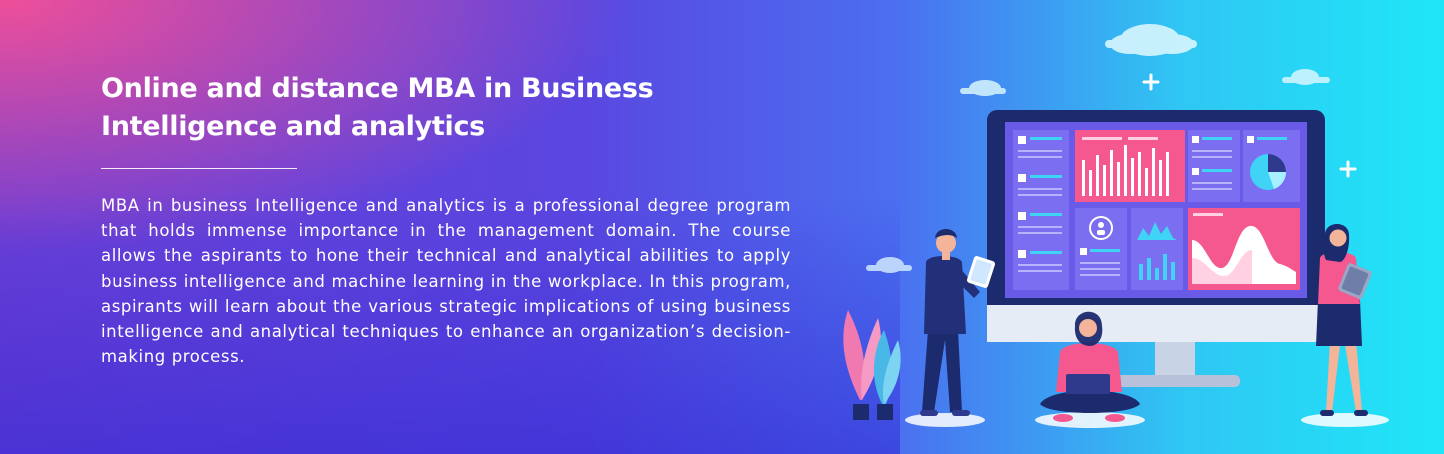  Describe the element at coordinates (199, 168) in the screenshot. I see `title-divider` at that location.